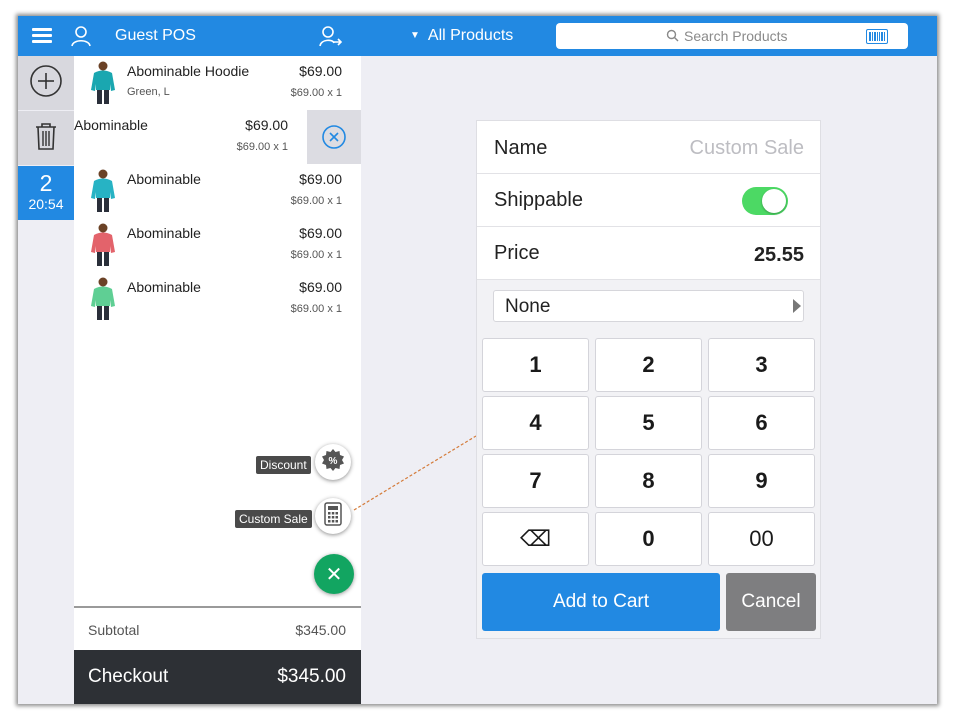 Image resolution: width=956 pixels, height=721 pixels. Describe the element at coordinates (648, 423) in the screenshot. I see `key-5: 5` at that location.